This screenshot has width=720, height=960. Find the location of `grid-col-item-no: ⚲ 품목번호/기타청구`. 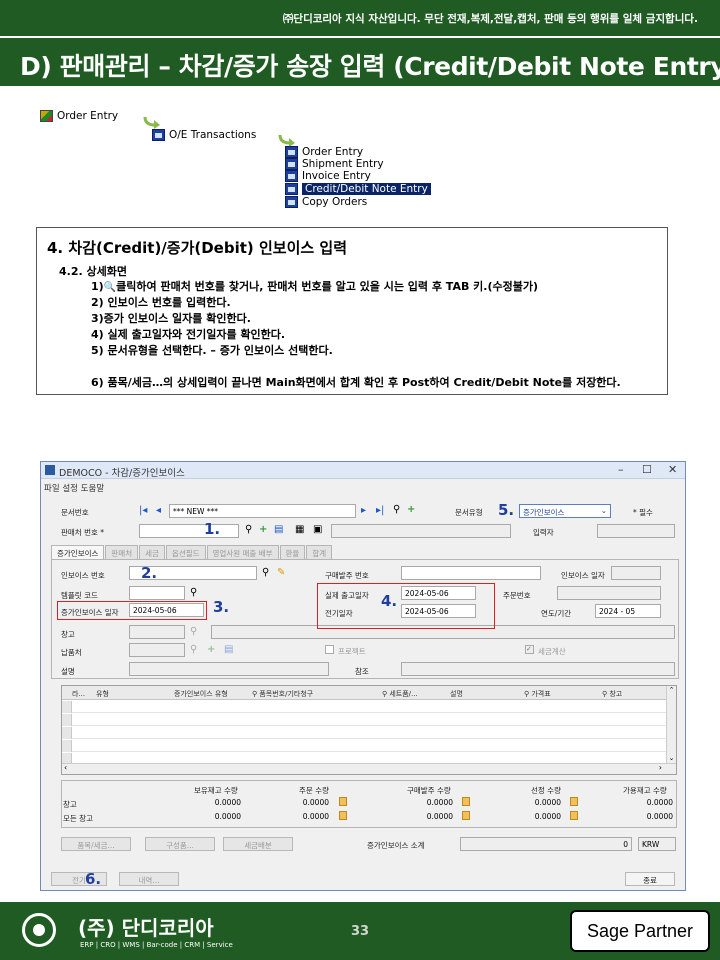

grid-col-item-no: ⚲ 품목번호/기타청구 is located at coordinates (282, 694).